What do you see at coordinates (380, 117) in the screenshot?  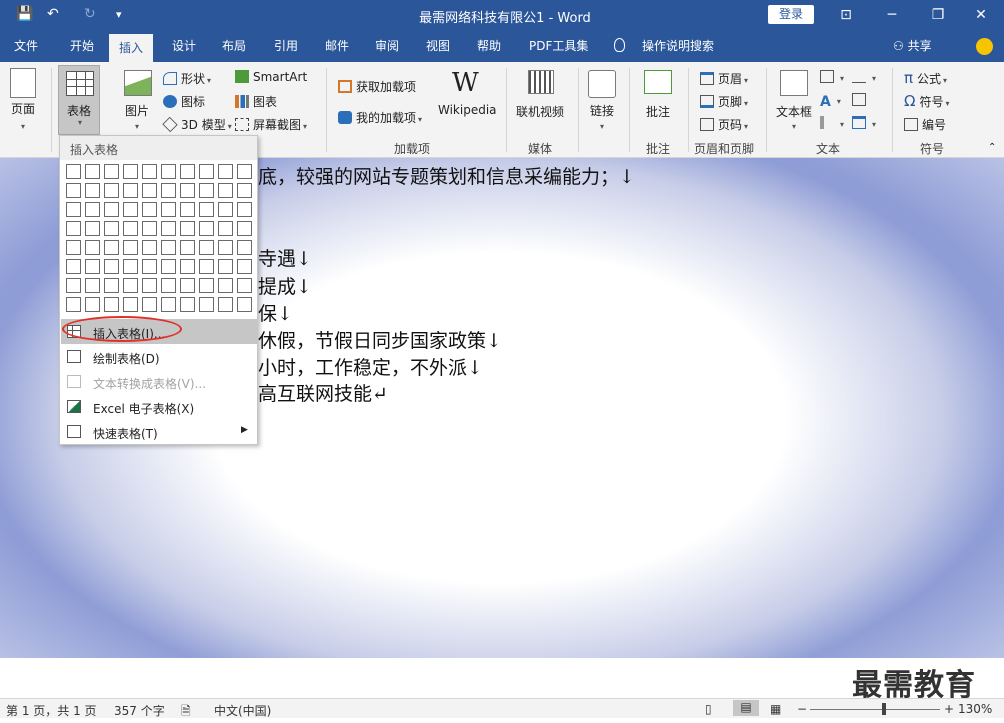 I see `my-addins-button: 我的加载项 ▾` at bounding box center [380, 117].